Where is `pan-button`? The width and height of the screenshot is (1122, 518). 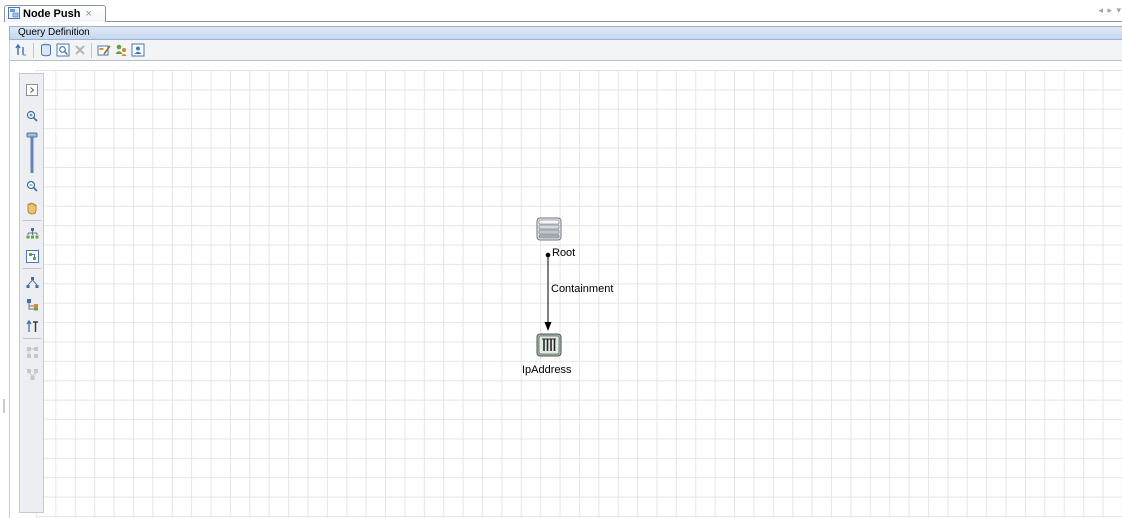 pan-button is located at coordinates (32, 208).